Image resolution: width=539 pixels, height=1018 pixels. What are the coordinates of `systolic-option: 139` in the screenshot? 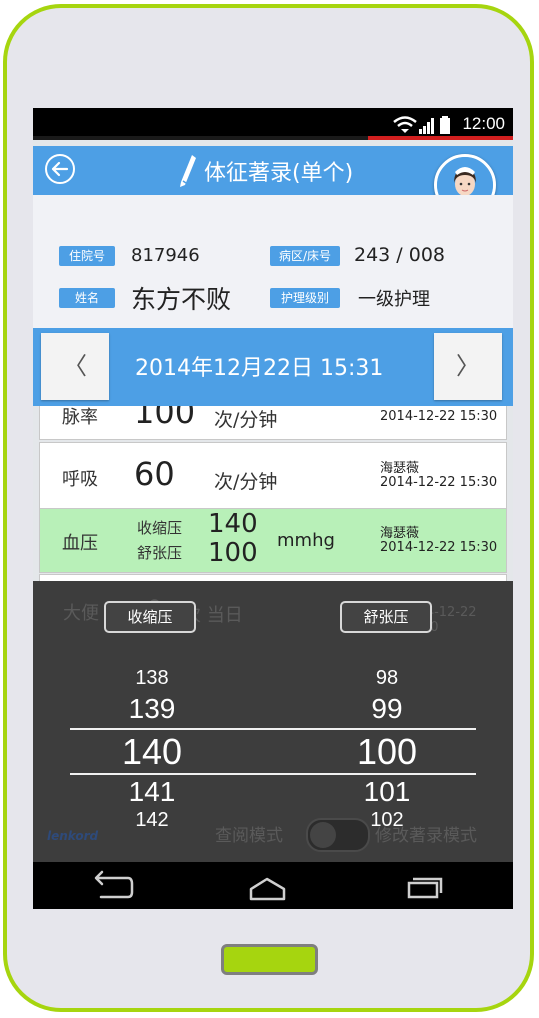 It's located at (152, 709).